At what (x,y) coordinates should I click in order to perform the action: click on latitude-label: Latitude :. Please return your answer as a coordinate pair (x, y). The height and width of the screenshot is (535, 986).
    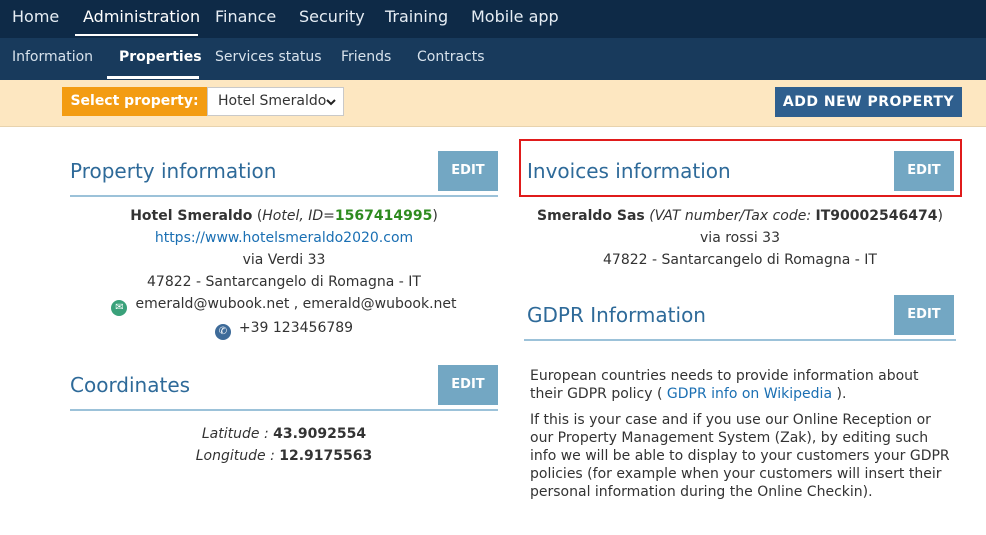
    Looking at the image, I should click on (235, 434).